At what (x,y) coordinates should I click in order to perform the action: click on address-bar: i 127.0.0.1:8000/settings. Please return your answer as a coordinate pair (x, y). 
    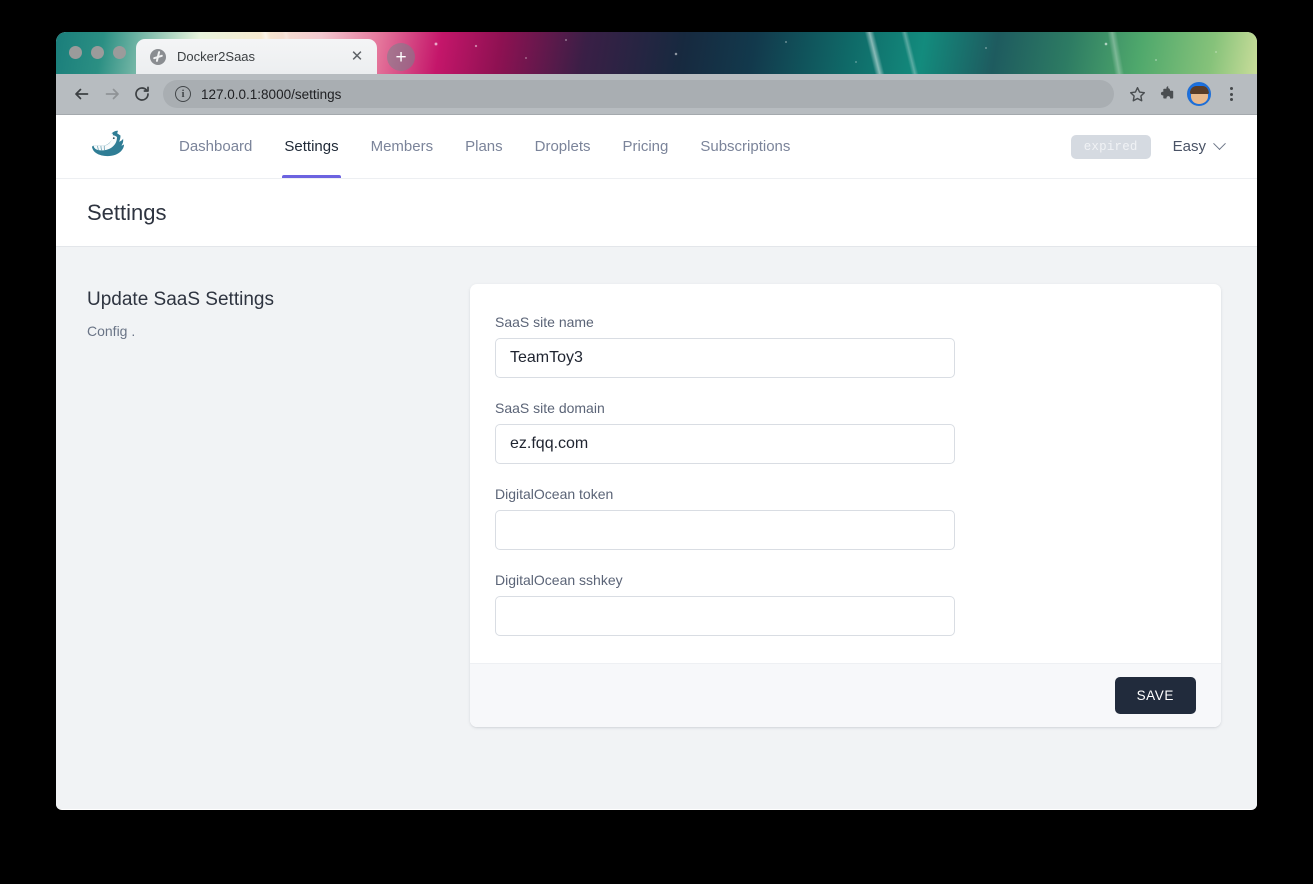
    Looking at the image, I should click on (638, 94).